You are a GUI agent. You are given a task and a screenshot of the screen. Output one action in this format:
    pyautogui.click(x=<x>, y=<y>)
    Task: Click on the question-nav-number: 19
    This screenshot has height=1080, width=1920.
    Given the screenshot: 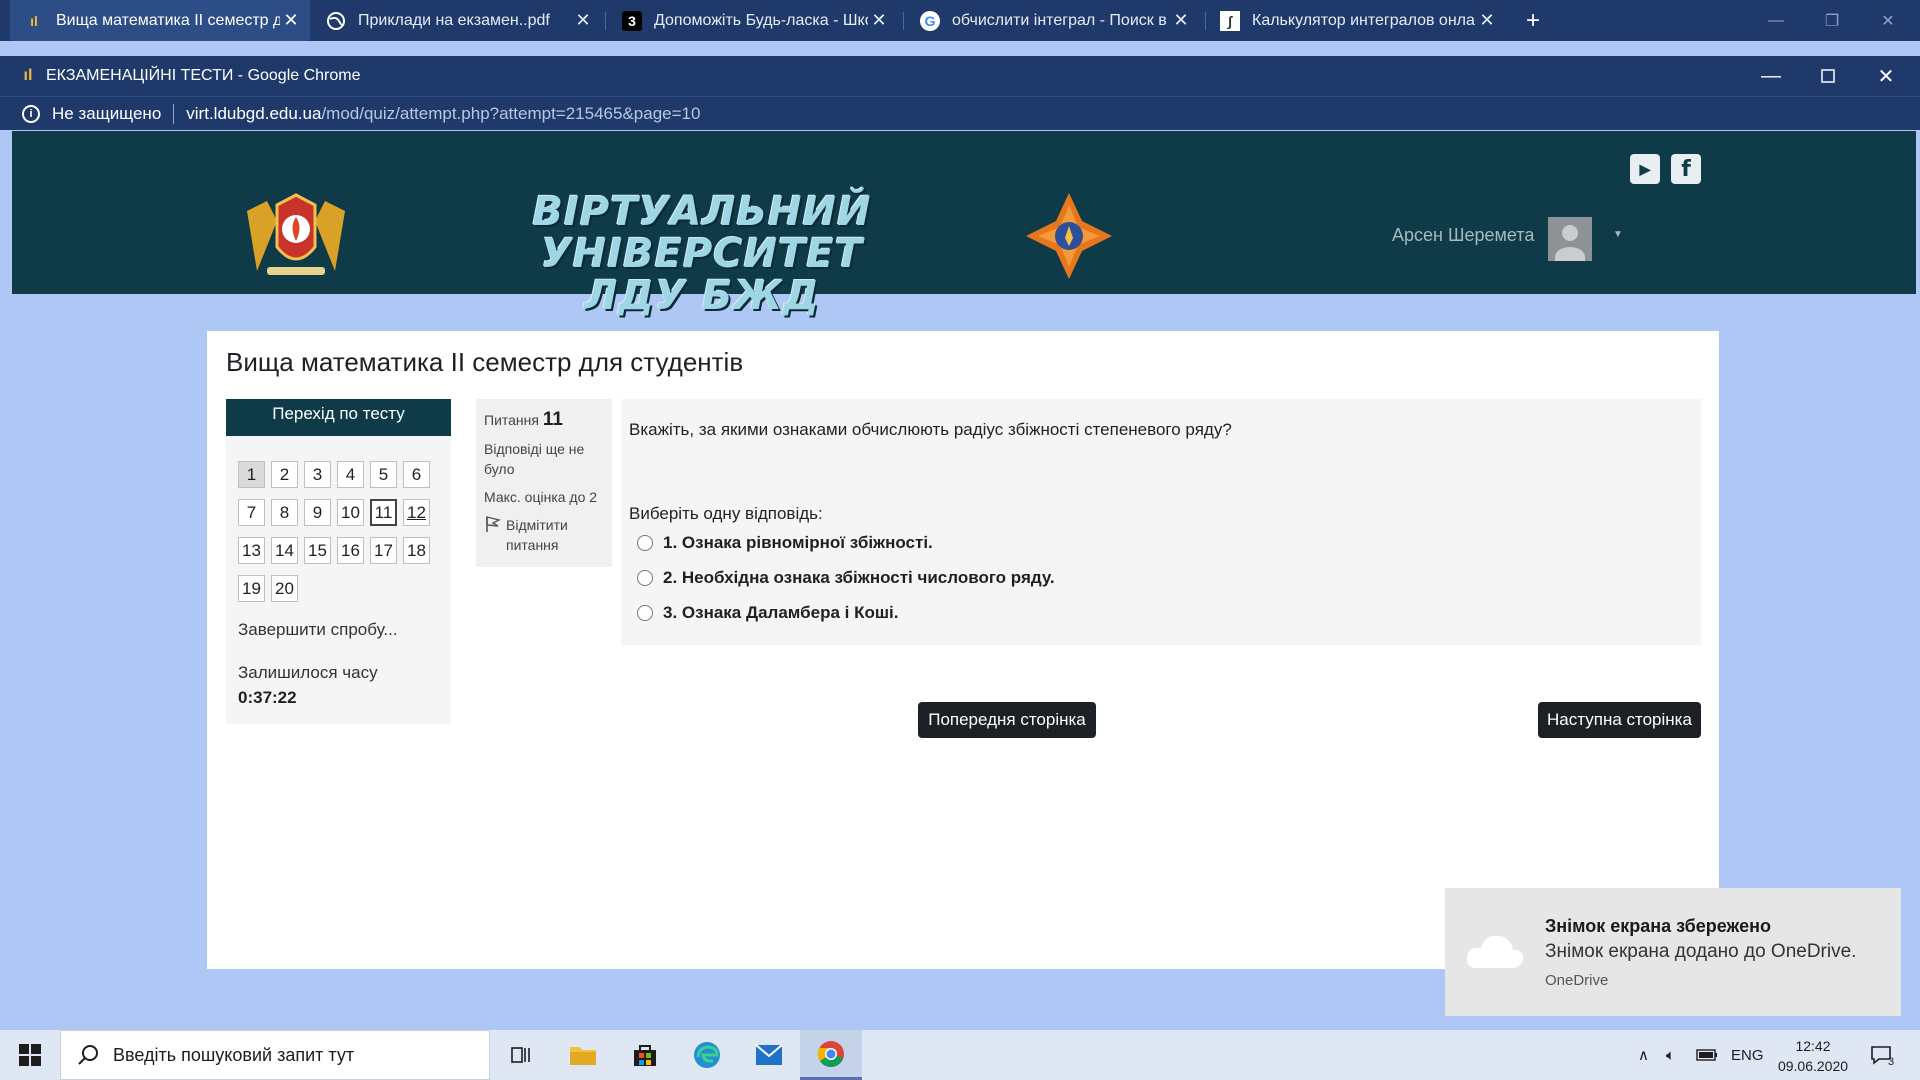 What is the action you would take?
    pyautogui.click(x=251, y=588)
    